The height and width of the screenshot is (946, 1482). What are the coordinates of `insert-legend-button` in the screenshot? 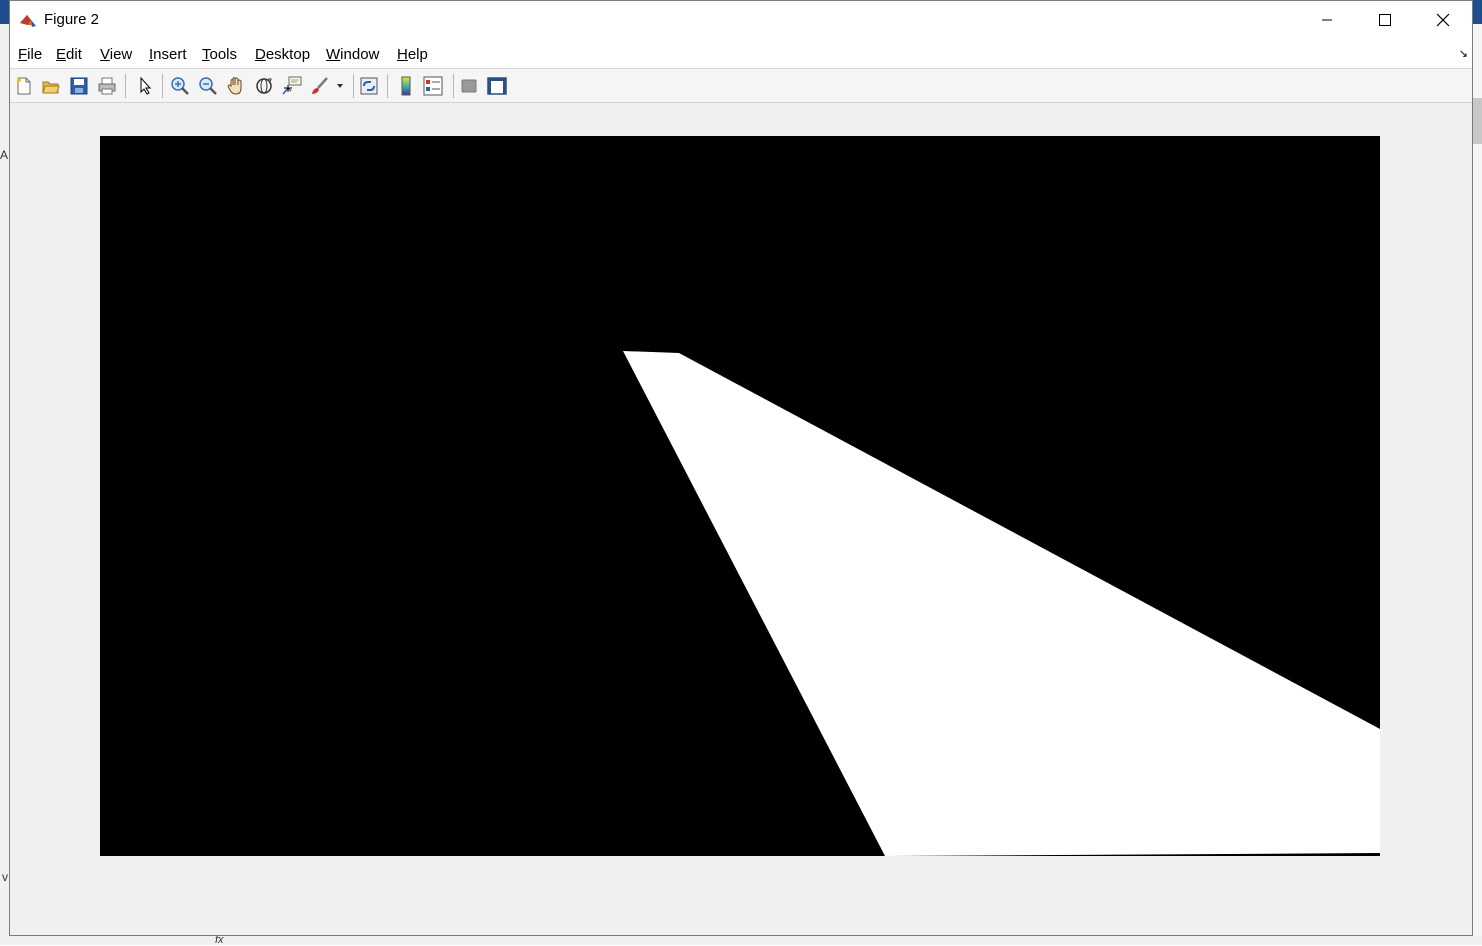 It's located at (433, 86).